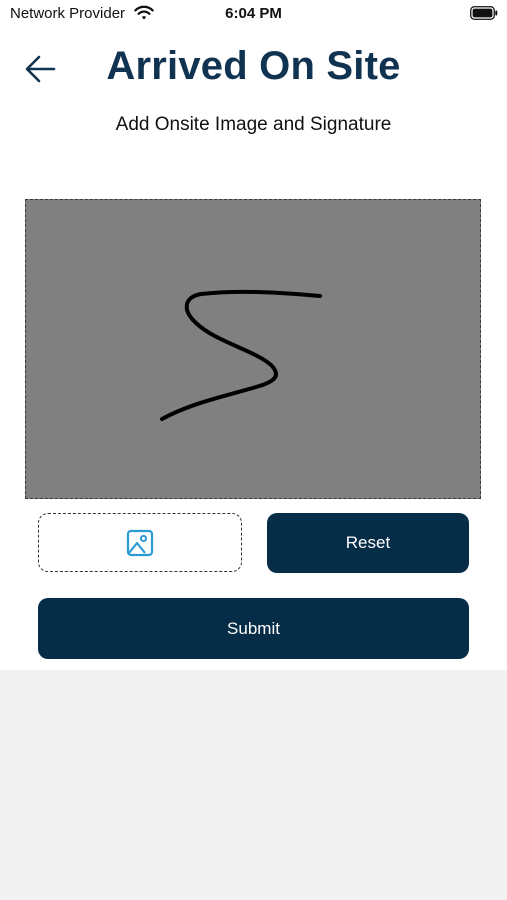  I want to click on page-subtitle: Add Onsite Image and Signature, so click(253, 124).